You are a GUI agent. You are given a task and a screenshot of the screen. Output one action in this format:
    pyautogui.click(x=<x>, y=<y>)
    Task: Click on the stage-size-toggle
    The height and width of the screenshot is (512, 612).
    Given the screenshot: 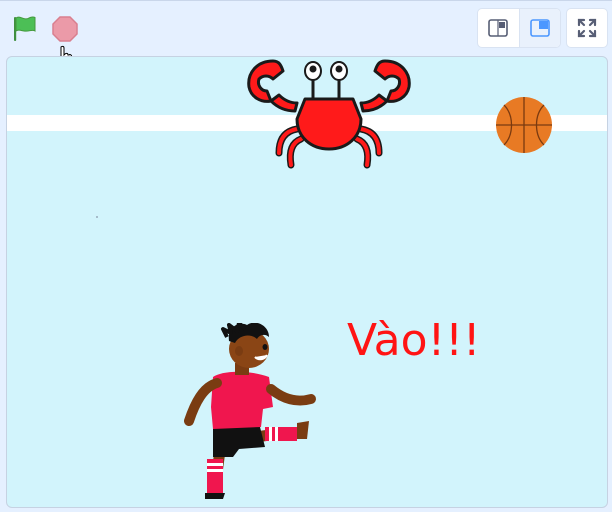 What is the action you would take?
    pyautogui.click(x=519, y=28)
    